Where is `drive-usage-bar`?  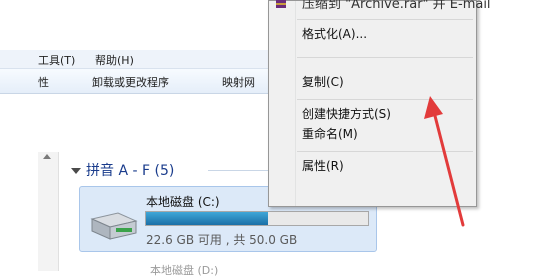
drive-usage-bar is located at coordinates (257, 218).